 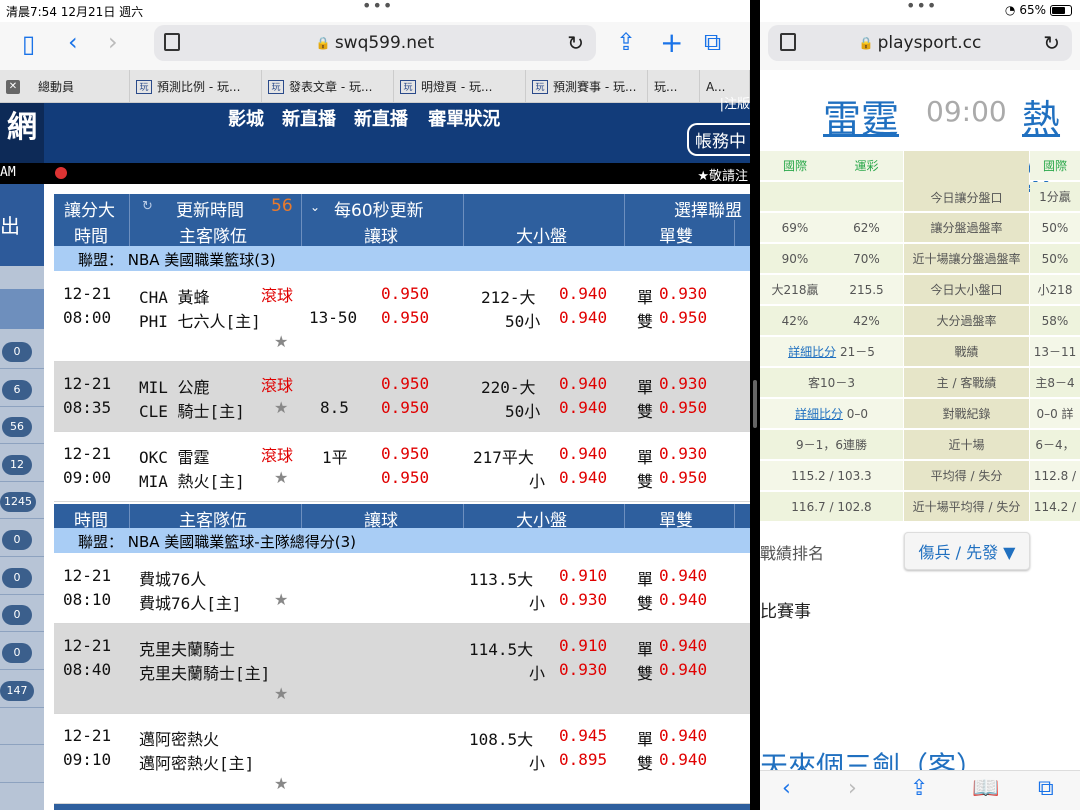 What do you see at coordinates (920, 43) in the screenshot?
I see `address-bar: 🔒 playsport.cc ↻` at bounding box center [920, 43].